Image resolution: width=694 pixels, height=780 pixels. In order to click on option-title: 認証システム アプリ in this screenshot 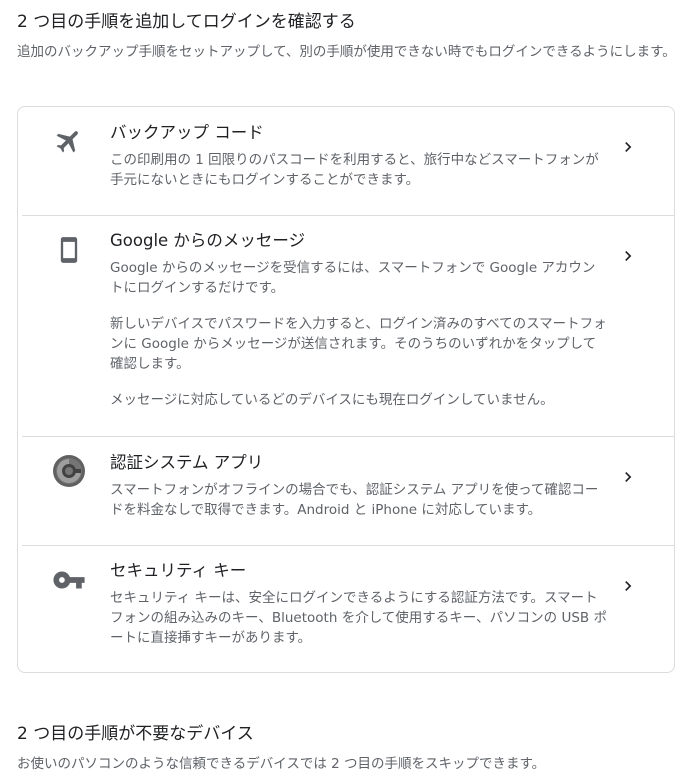, I will do `click(187, 462)`.